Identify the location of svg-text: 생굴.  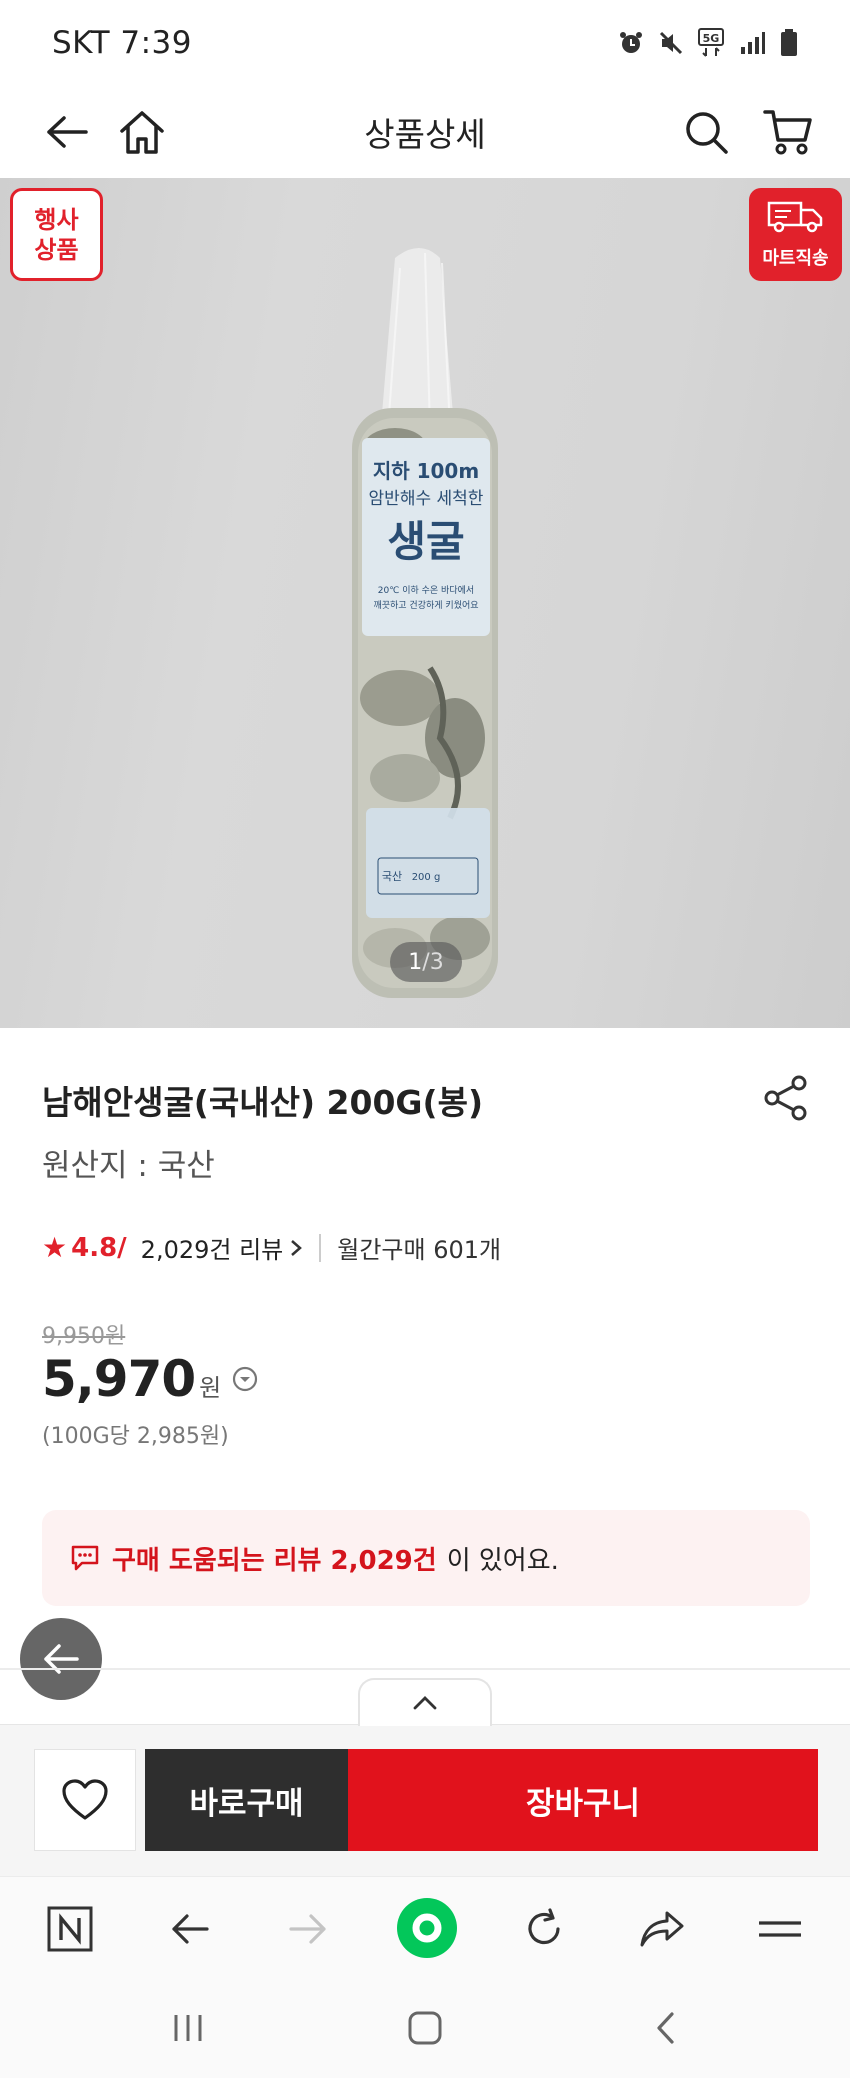
(425, 541).